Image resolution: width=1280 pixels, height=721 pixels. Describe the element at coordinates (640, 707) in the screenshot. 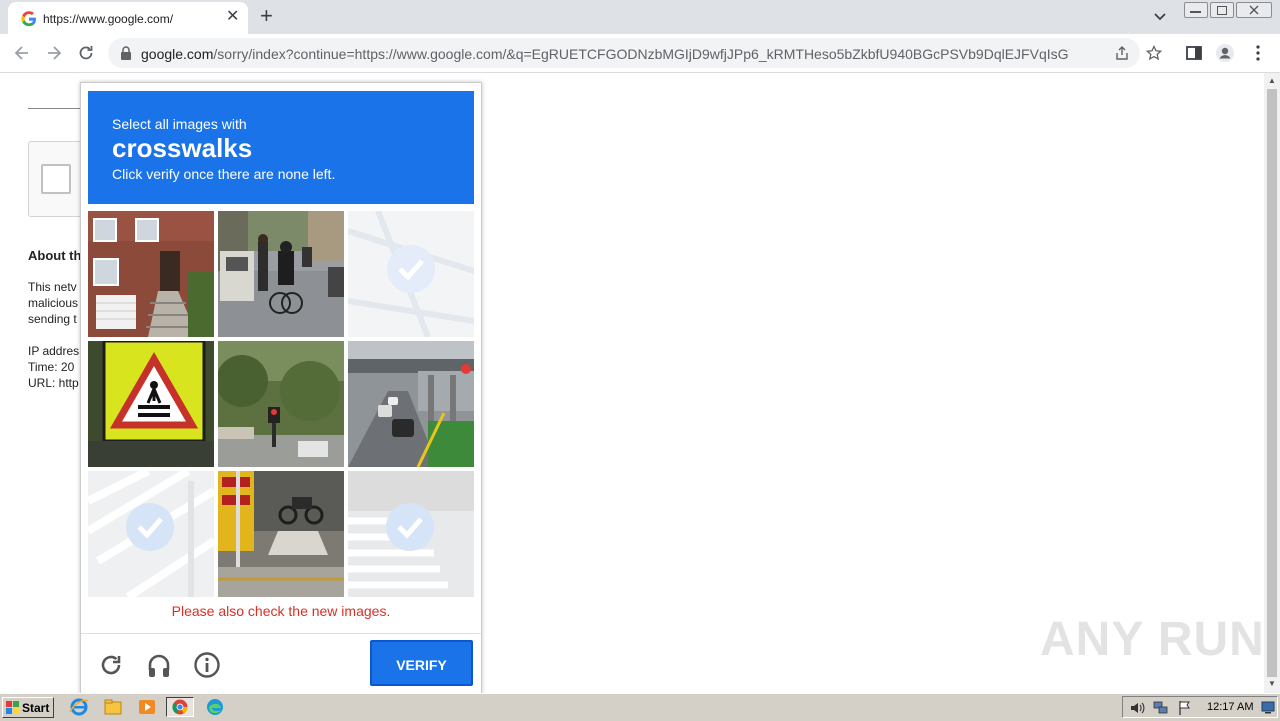

I see `windows-taskbar: Start 12:17 AM` at that location.